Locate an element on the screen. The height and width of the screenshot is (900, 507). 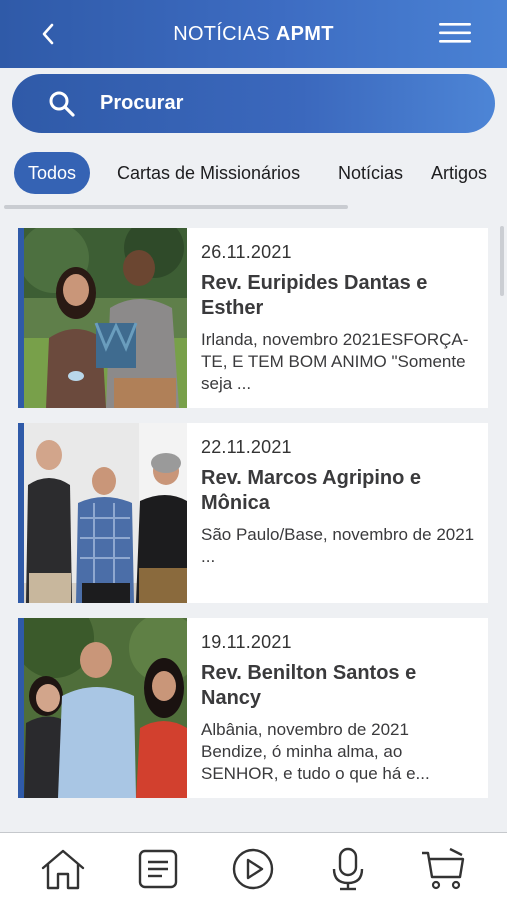
list-scrollbar is located at coordinates (502, 261).